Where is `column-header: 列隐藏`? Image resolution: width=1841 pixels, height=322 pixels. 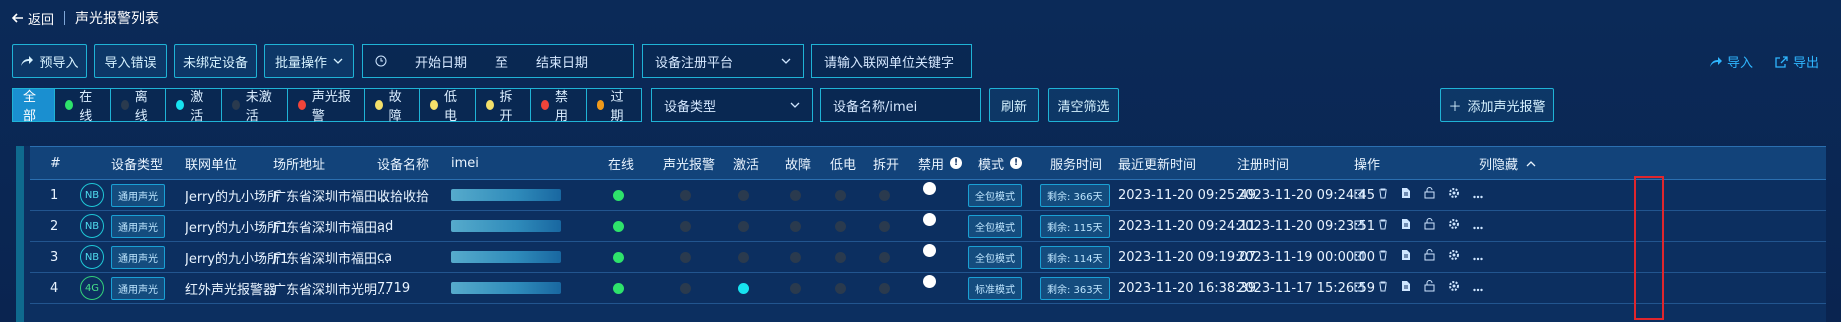 column-header: 列隐藏 is located at coordinates (1507, 163).